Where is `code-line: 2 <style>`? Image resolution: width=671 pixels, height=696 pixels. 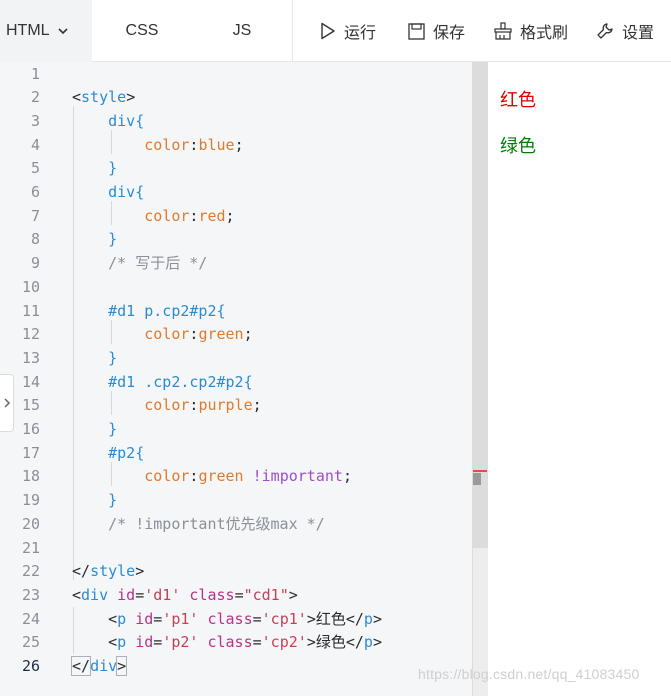 code-line: 2 <style> is located at coordinates (236, 98).